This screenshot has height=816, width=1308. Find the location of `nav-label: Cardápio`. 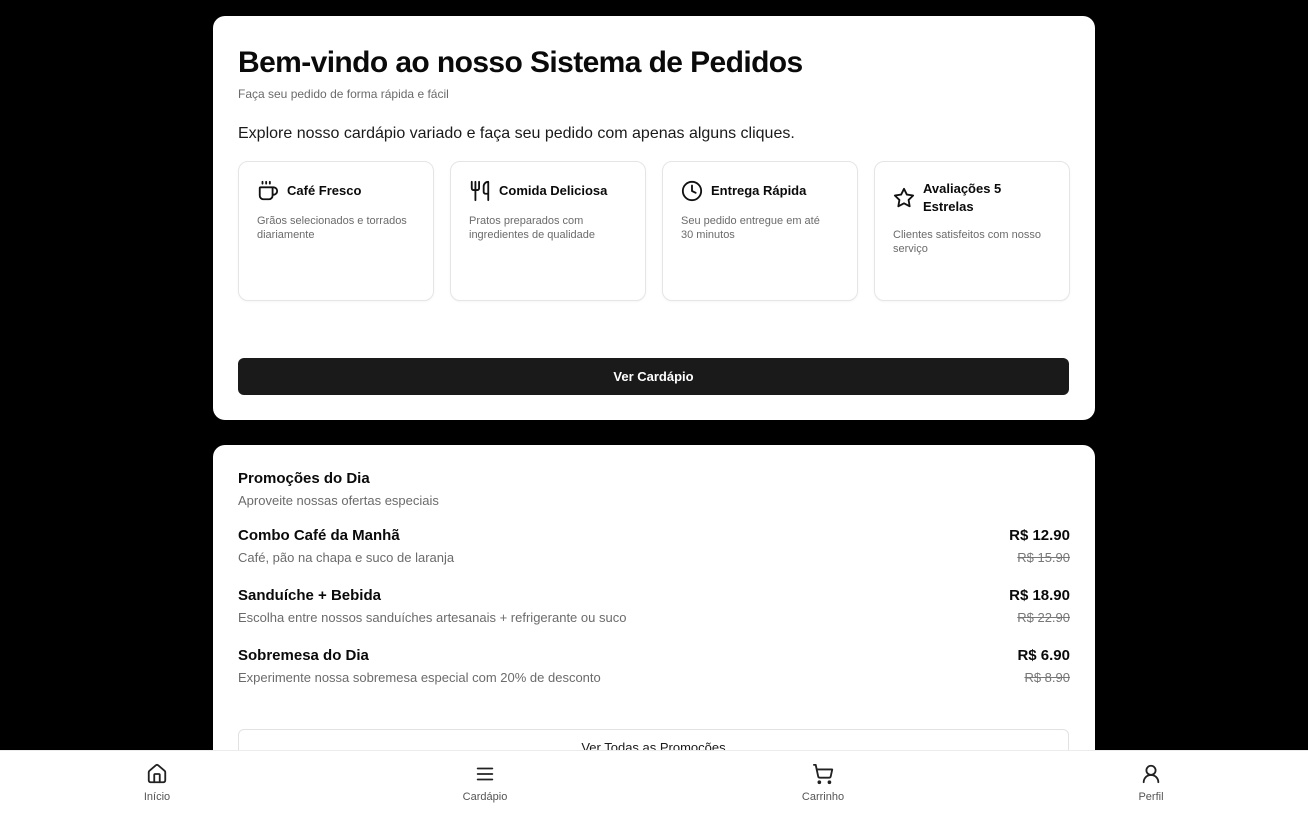

nav-label: Cardápio is located at coordinates (485, 797).